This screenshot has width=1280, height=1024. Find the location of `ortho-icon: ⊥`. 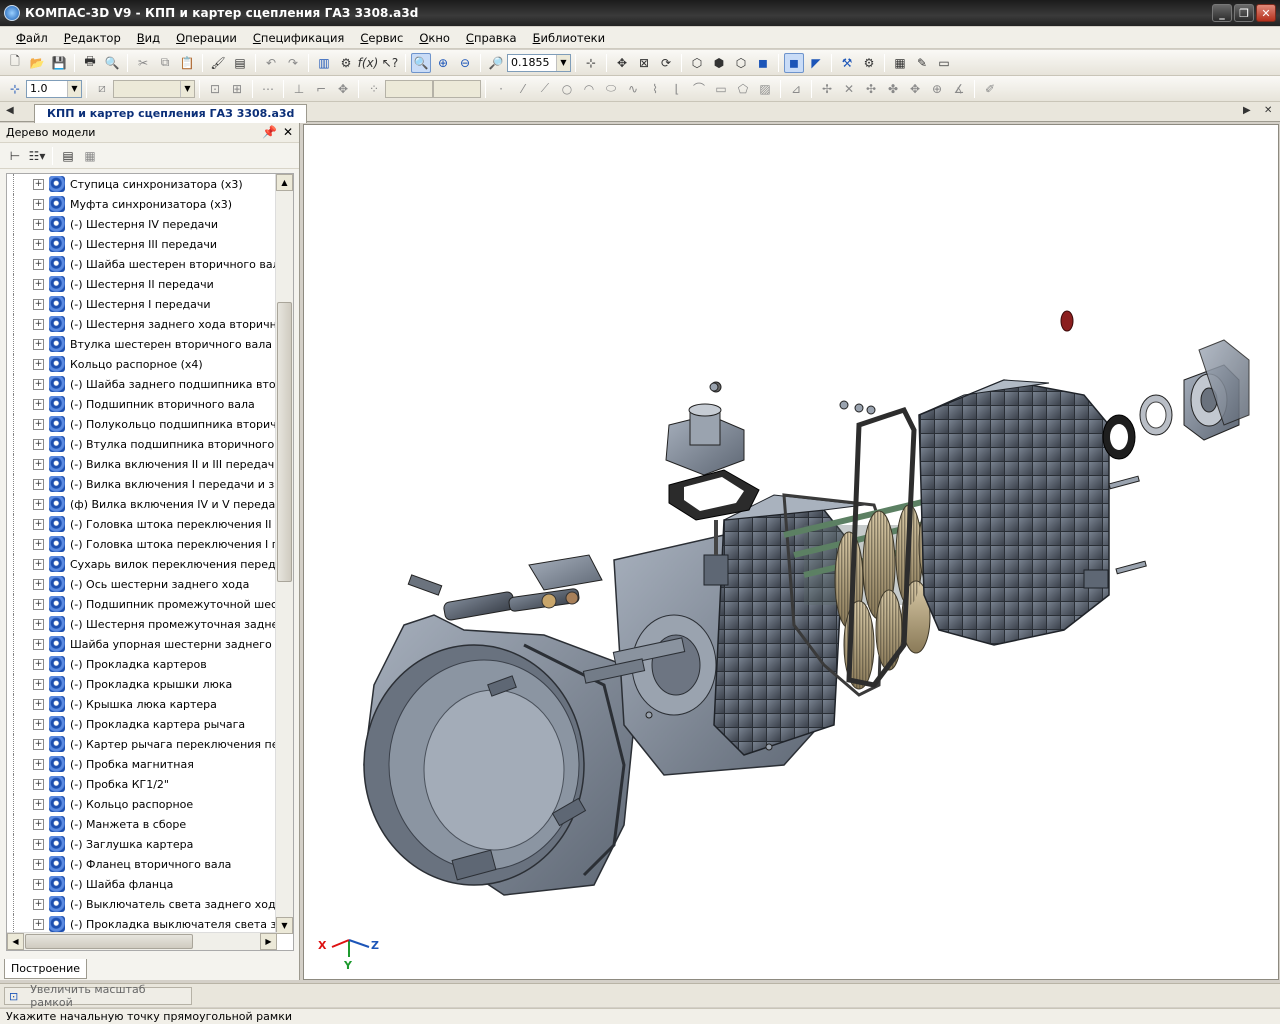

ortho-icon: ⊥ is located at coordinates (299, 89).